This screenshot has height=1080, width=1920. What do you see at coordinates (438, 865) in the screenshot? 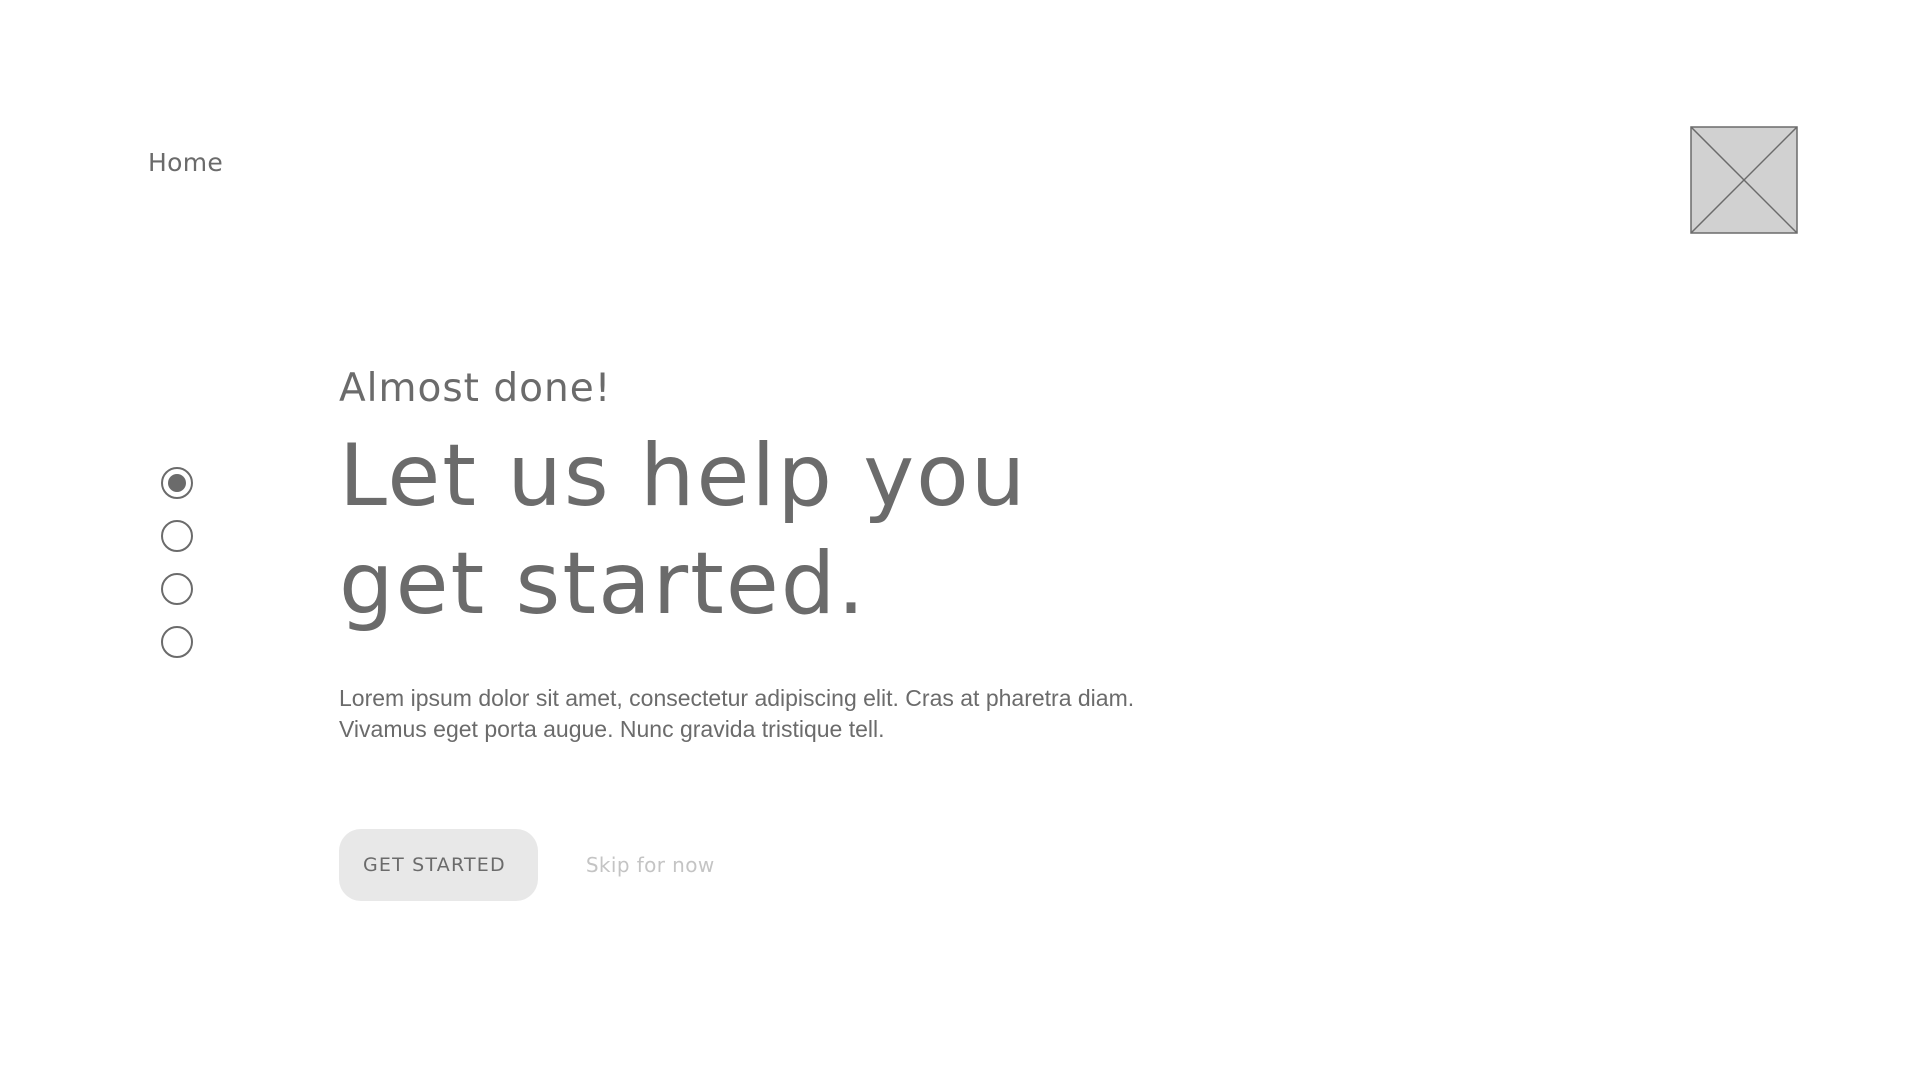
I see `get-started-button: GET STARTED` at bounding box center [438, 865].